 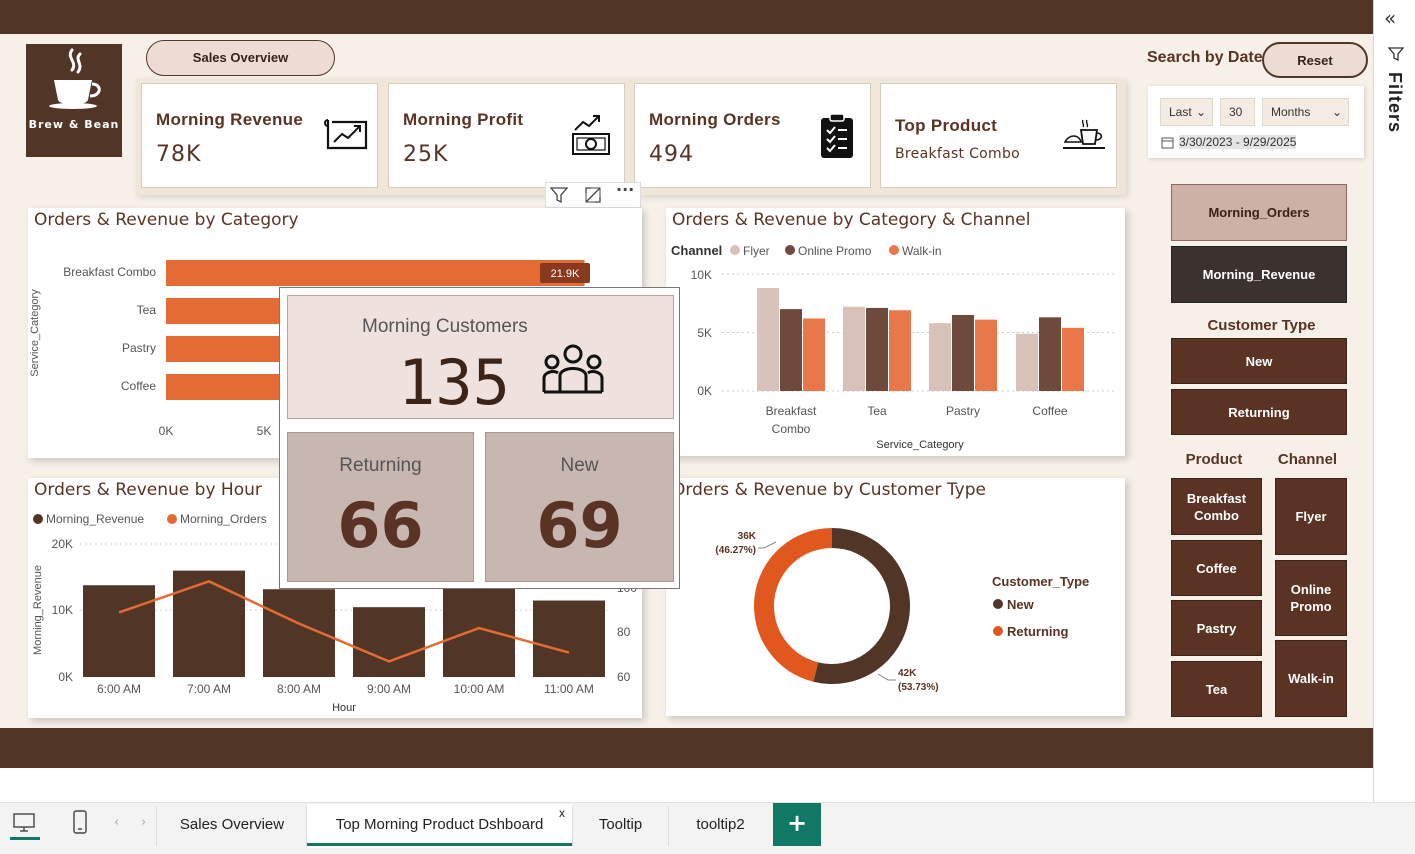 What do you see at coordinates (1291, 112) in the screenshot?
I see `unit-value: Months` at bounding box center [1291, 112].